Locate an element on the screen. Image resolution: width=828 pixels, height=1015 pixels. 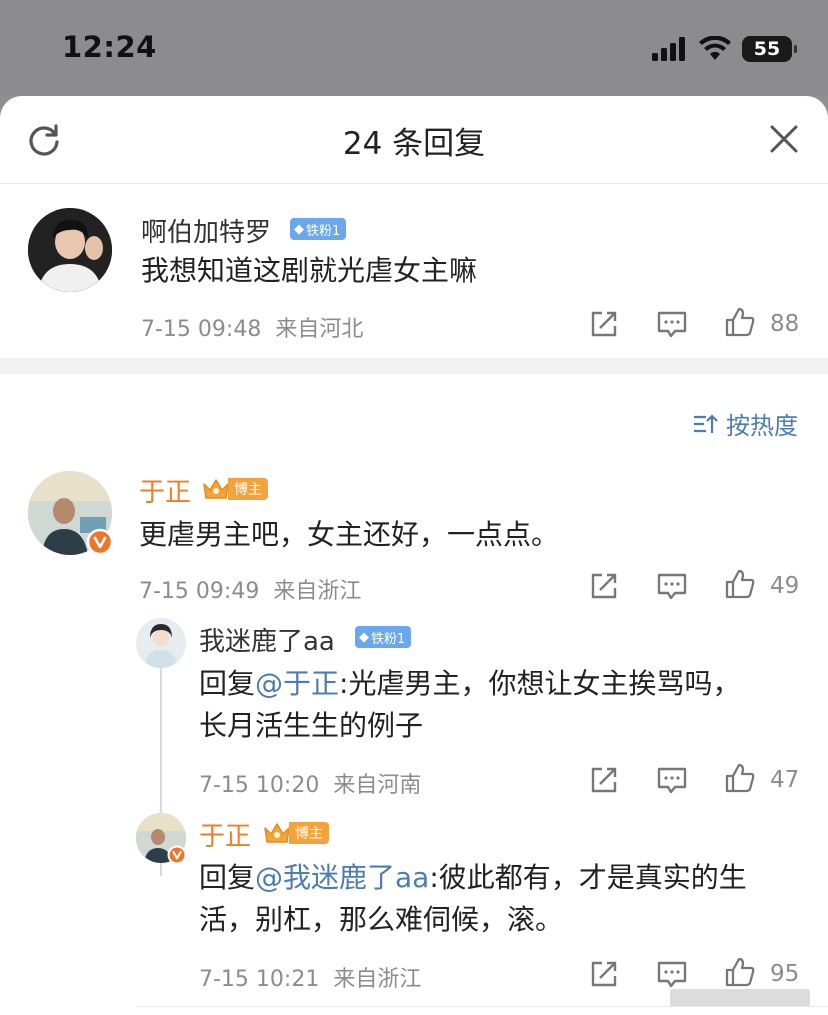
sort-button: 按热度 is located at coordinates (745, 423).